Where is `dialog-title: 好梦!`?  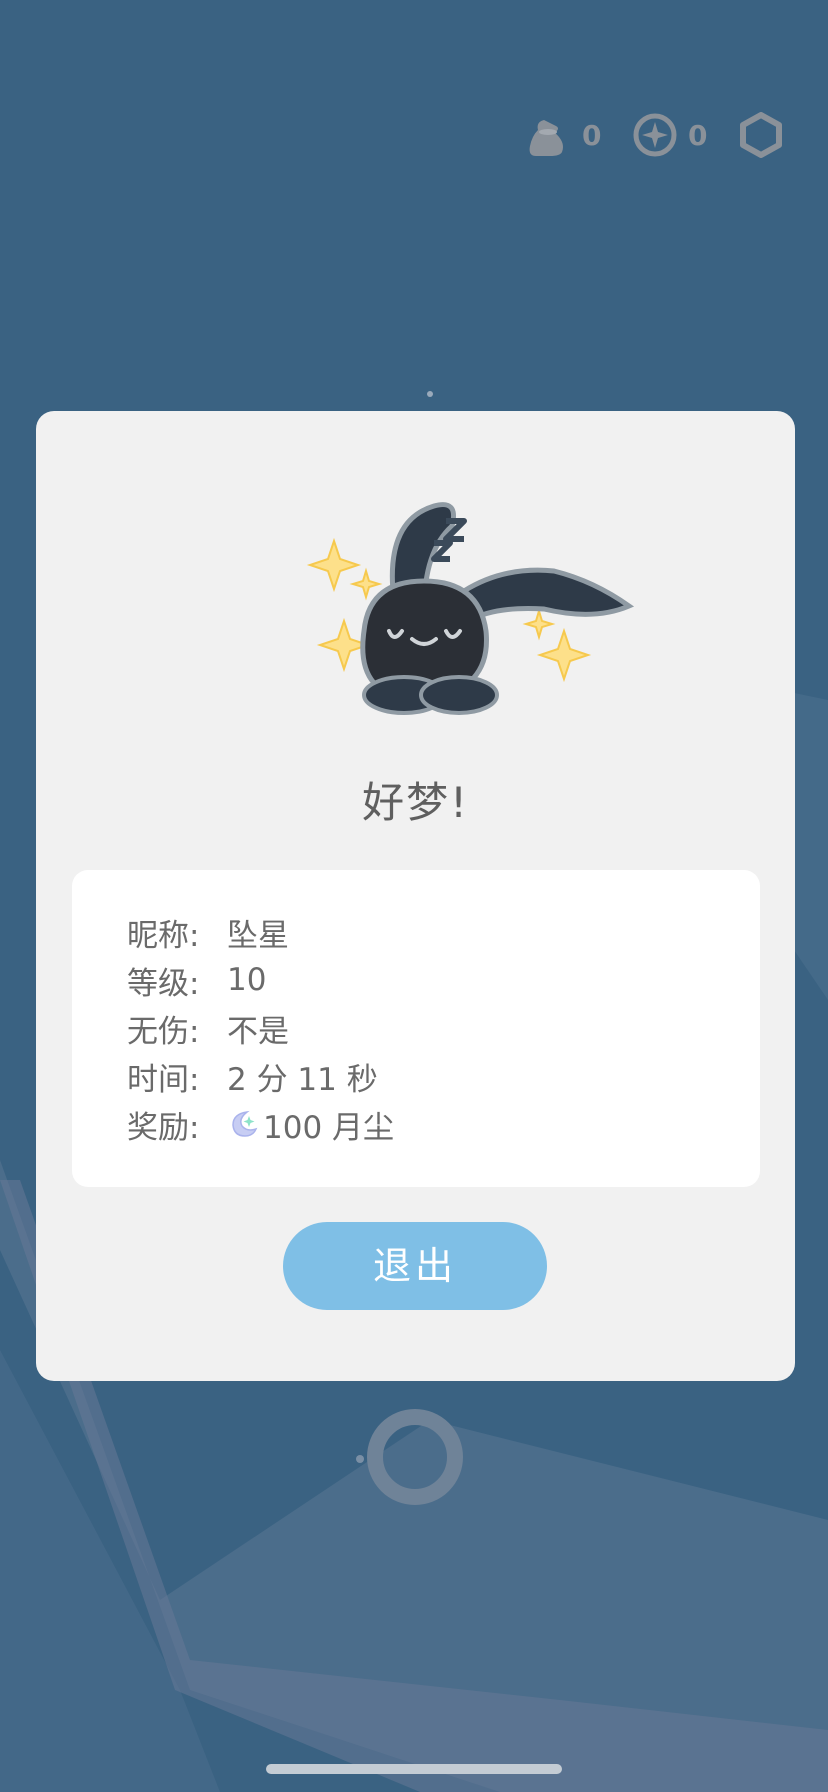 dialog-title: 好梦! is located at coordinates (415, 802).